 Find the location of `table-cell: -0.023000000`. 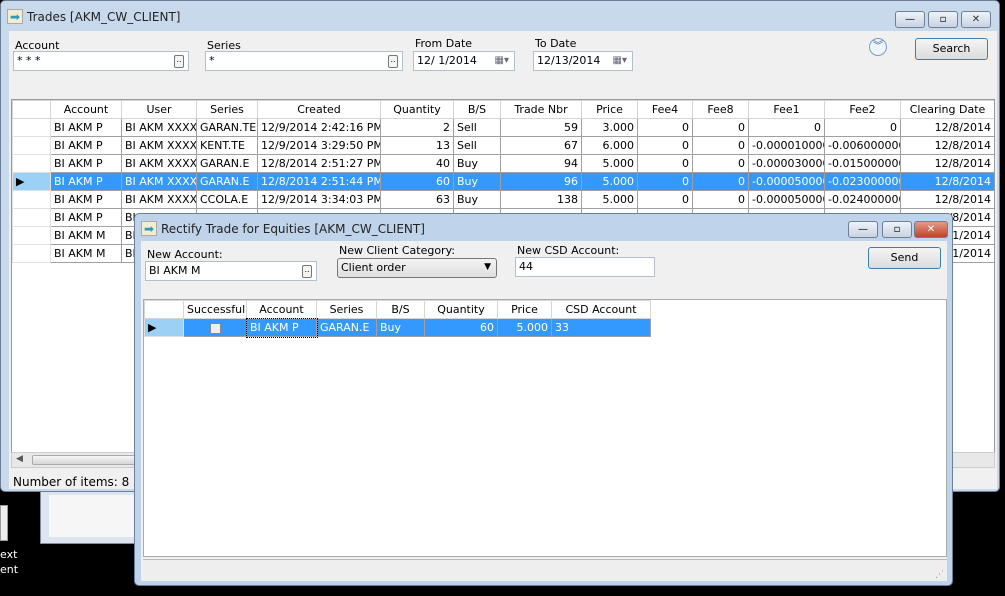

table-cell: -0.023000000 is located at coordinates (862, 181).